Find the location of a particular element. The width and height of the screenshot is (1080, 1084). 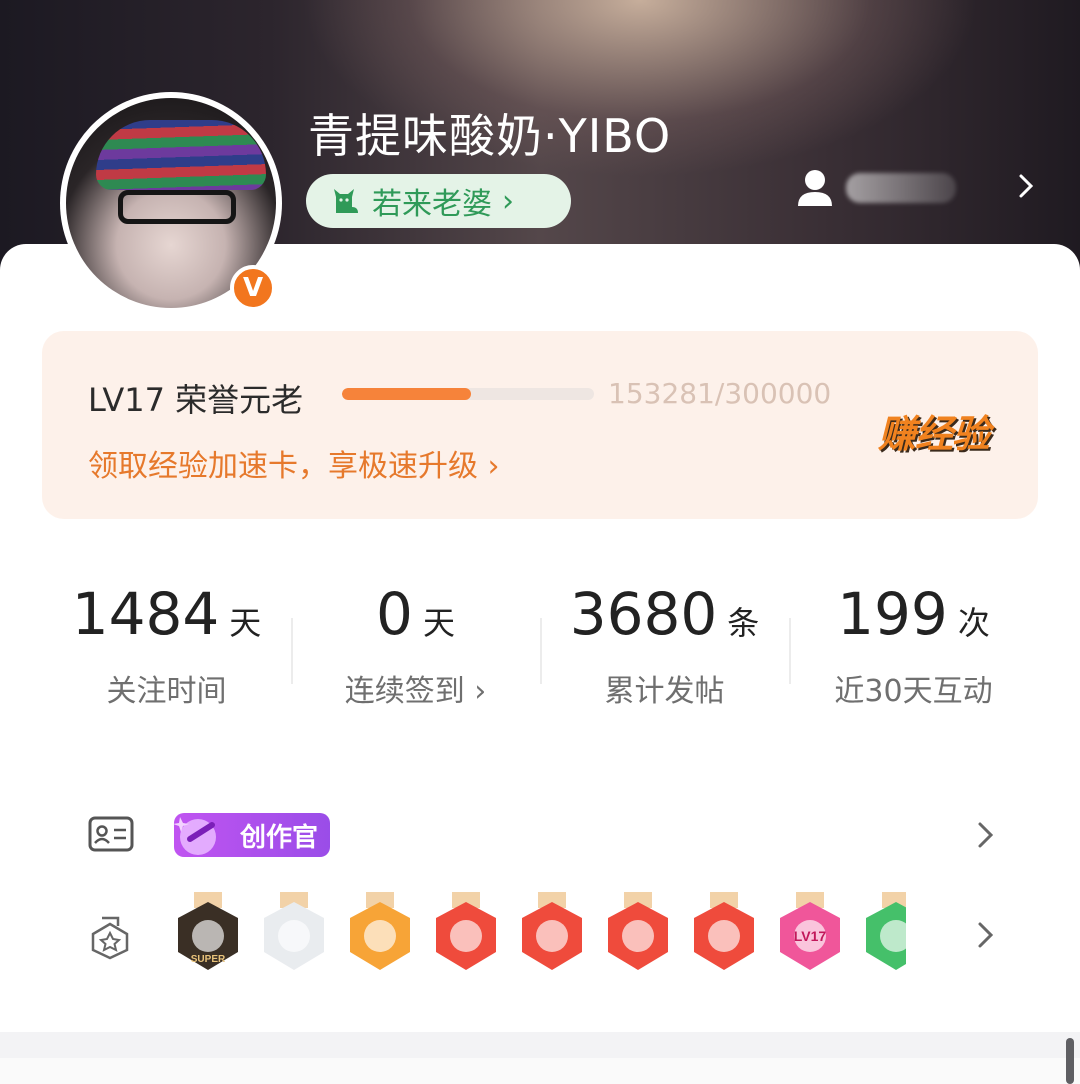

id-card-icon is located at coordinates (111, 834).